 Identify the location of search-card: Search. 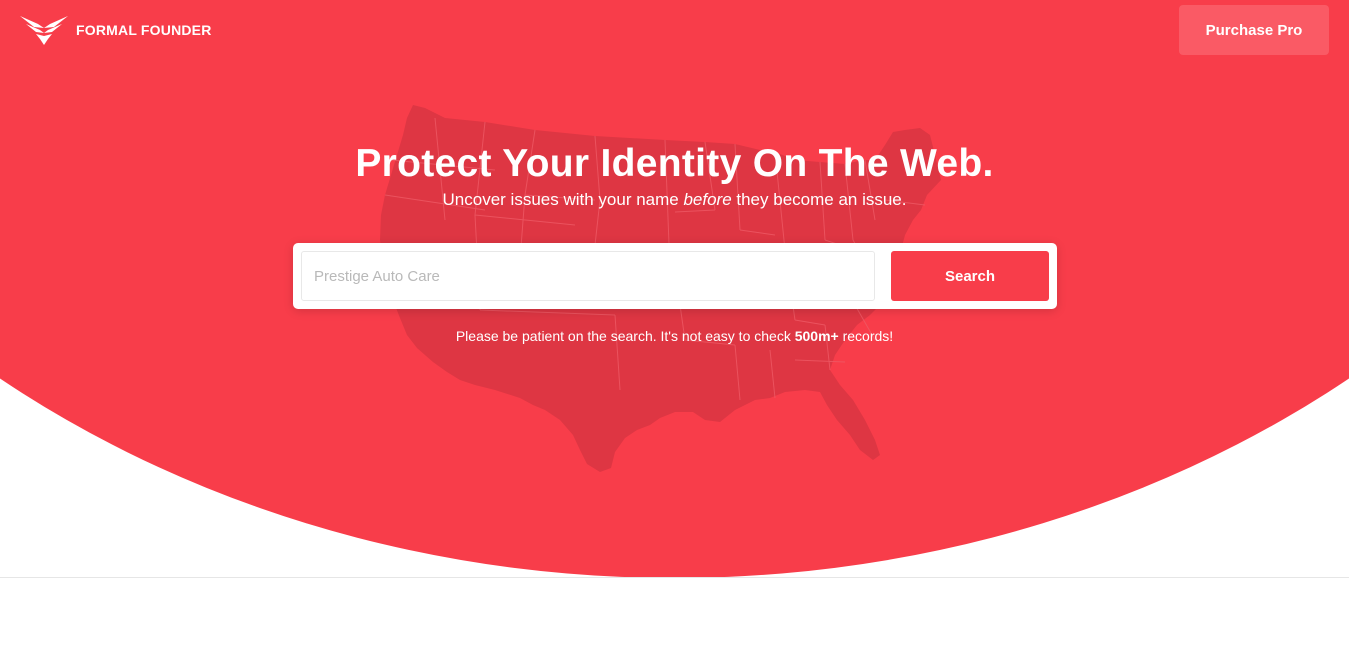
(675, 276).